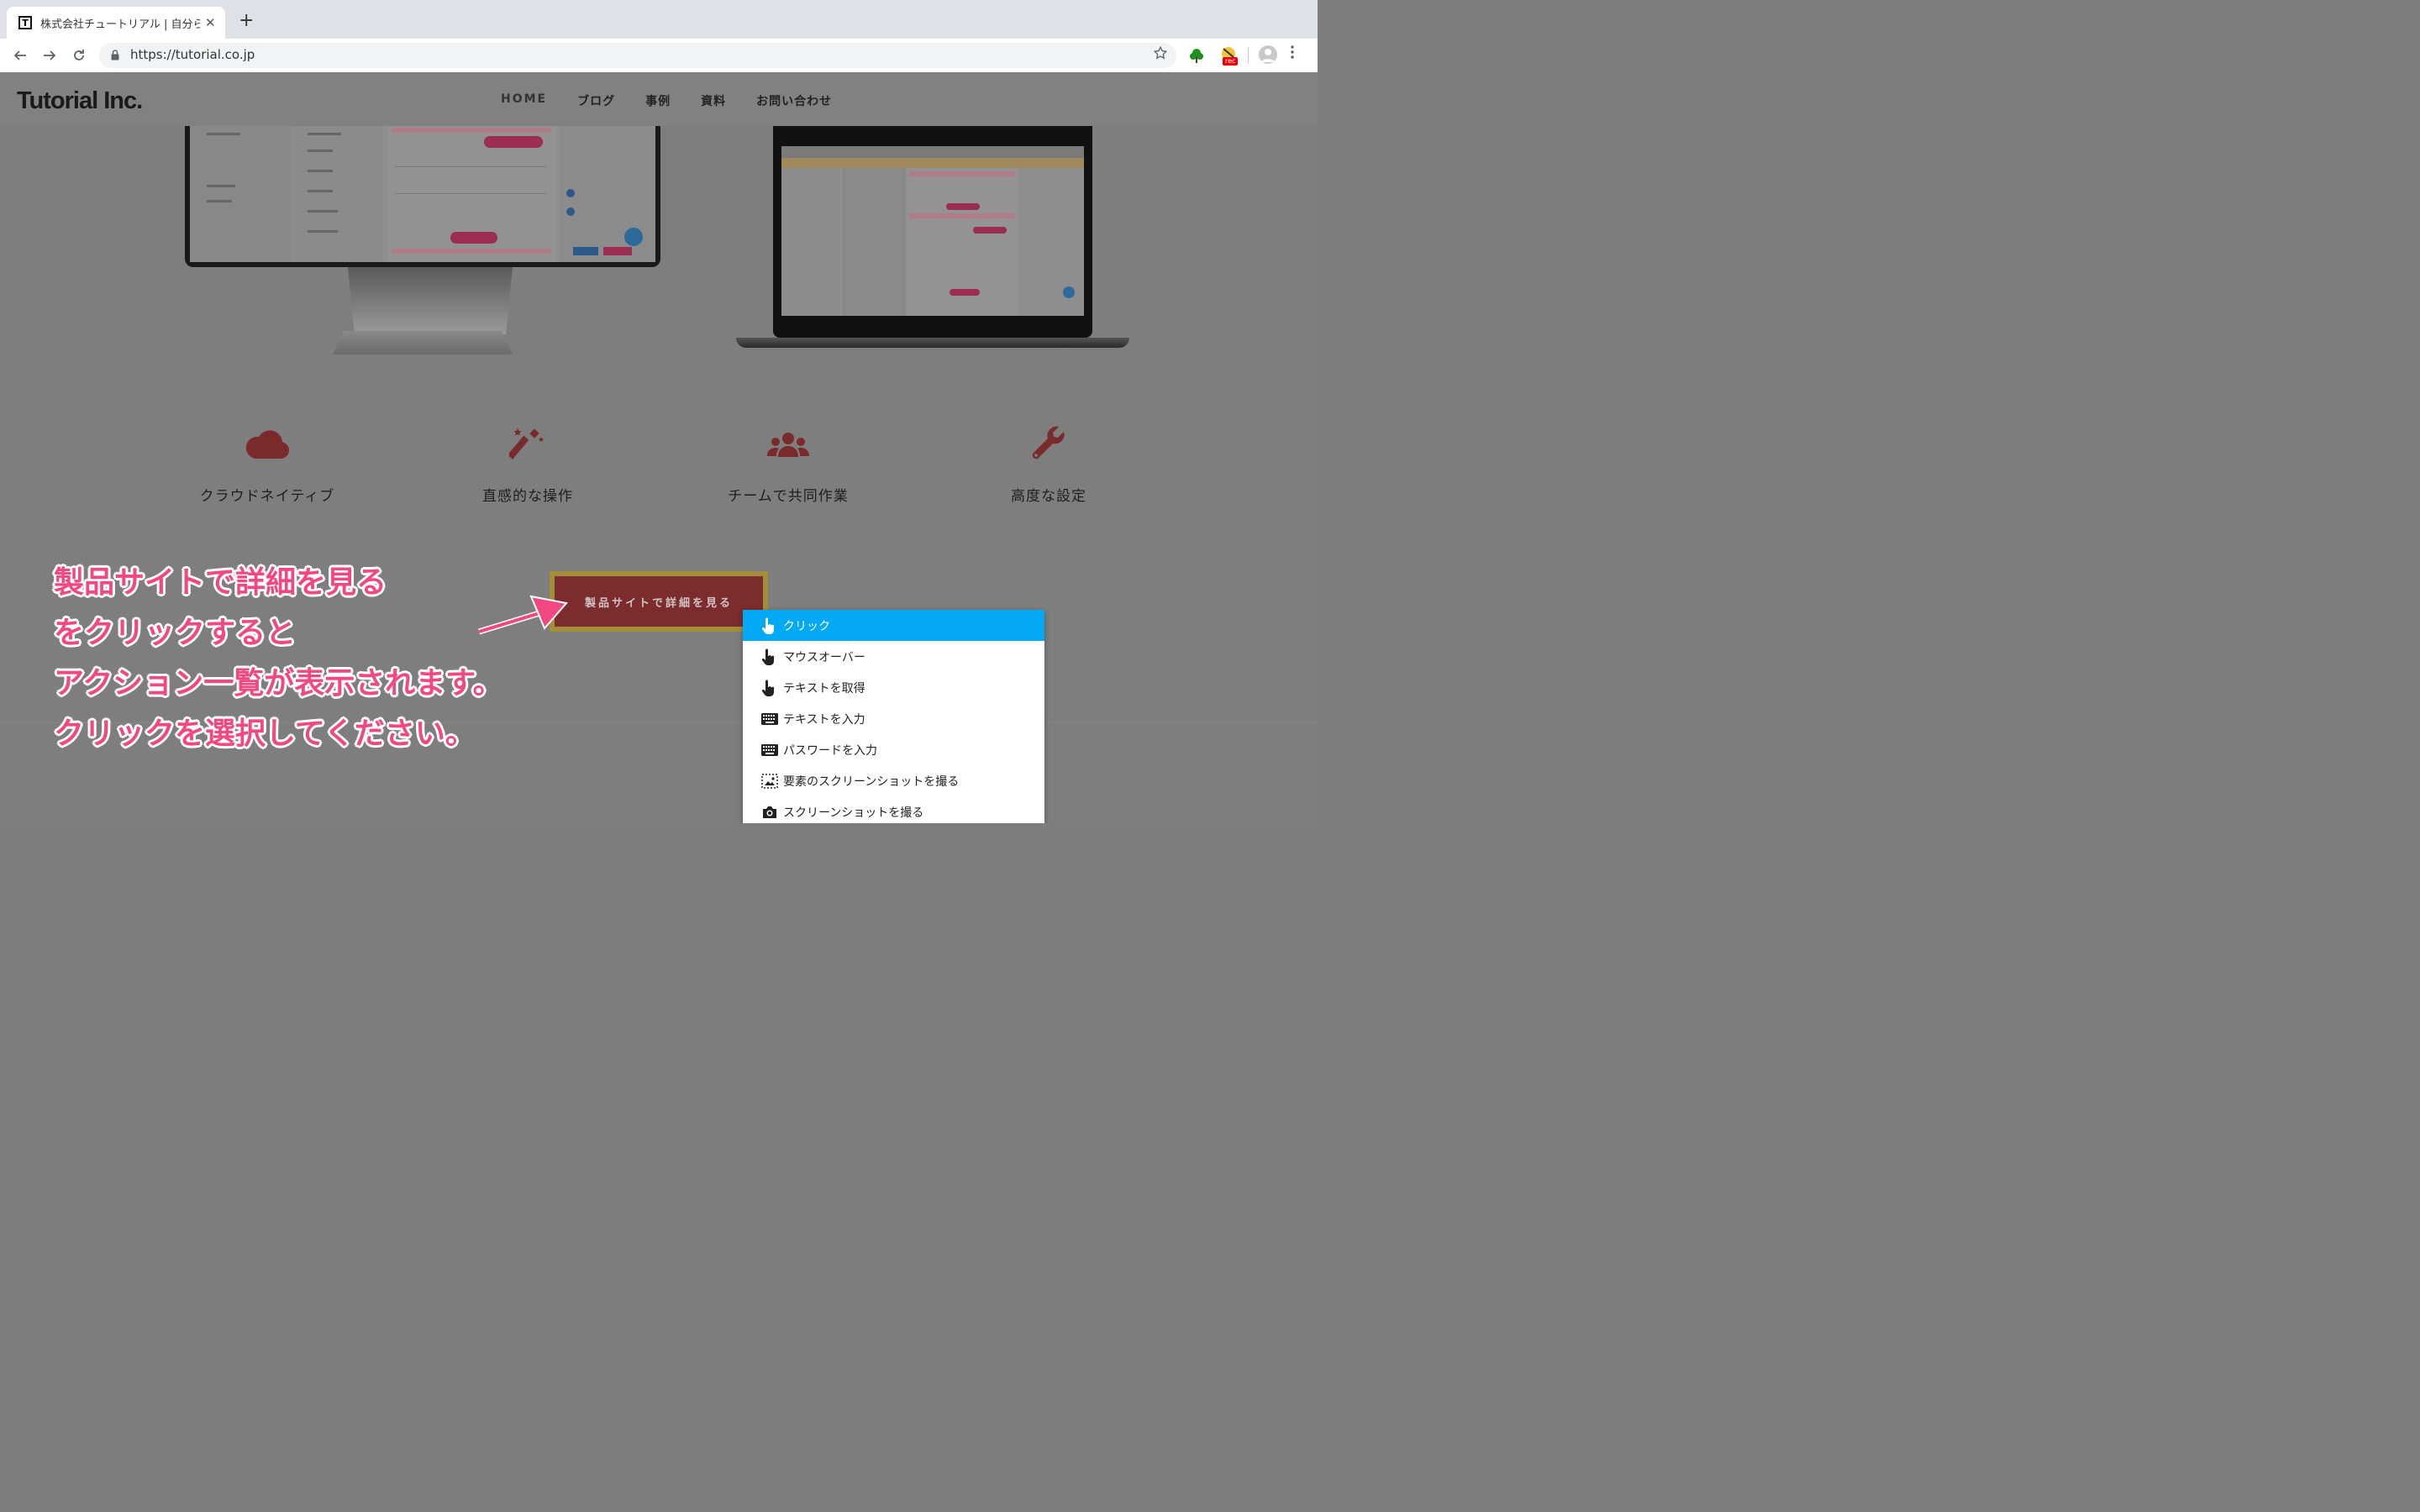 This screenshot has height=1512, width=2420. I want to click on nav-blog: ブログ, so click(596, 100).